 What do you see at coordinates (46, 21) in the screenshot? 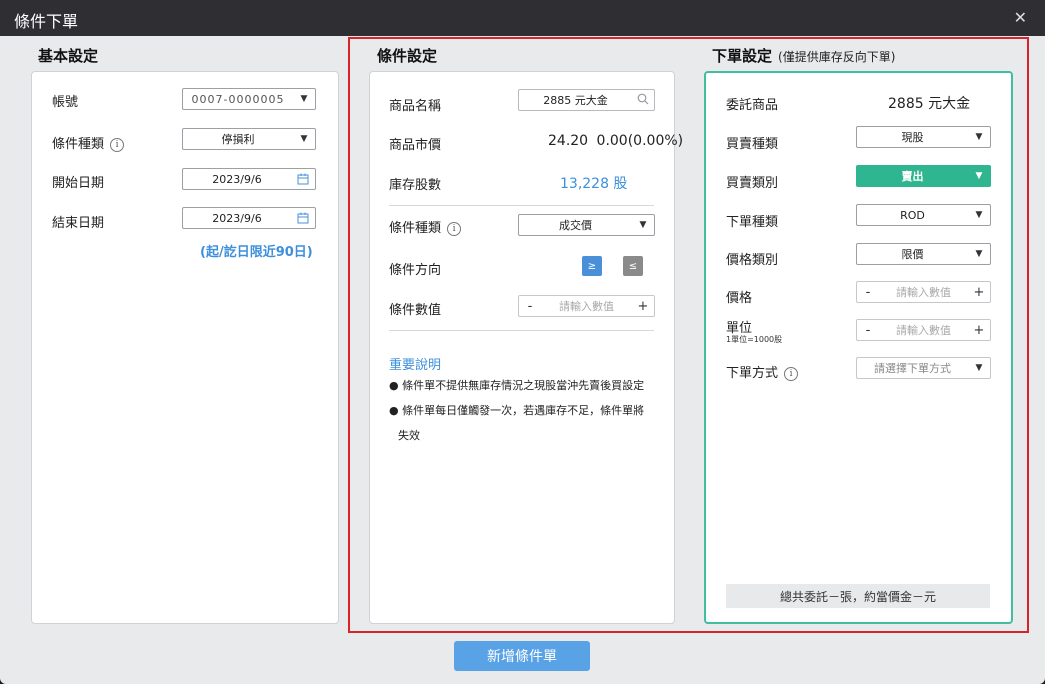
I see `window-title: 條件下單` at bounding box center [46, 21].